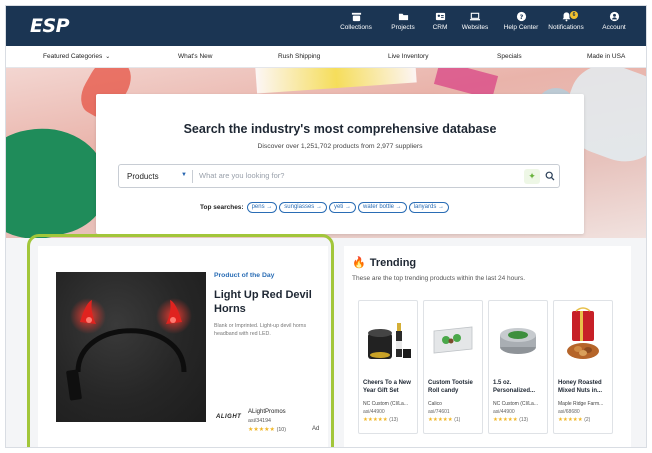 This screenshot has height=453, width=652. I want to click on search-icon, so click(550, 176).